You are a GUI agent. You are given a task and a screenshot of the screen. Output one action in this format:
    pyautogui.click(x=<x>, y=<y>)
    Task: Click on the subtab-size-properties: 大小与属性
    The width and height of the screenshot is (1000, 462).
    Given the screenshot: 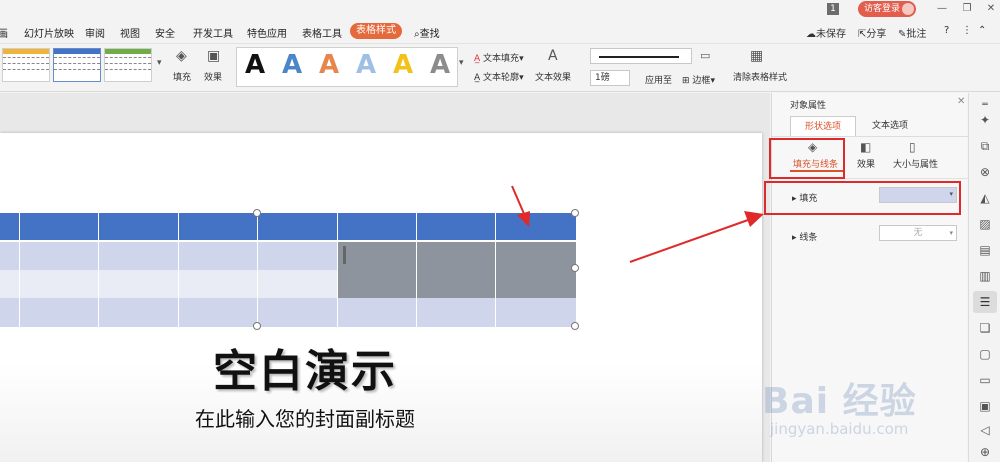 What is the action you would take?
    pyautogui.click(x=915, y=163)
    